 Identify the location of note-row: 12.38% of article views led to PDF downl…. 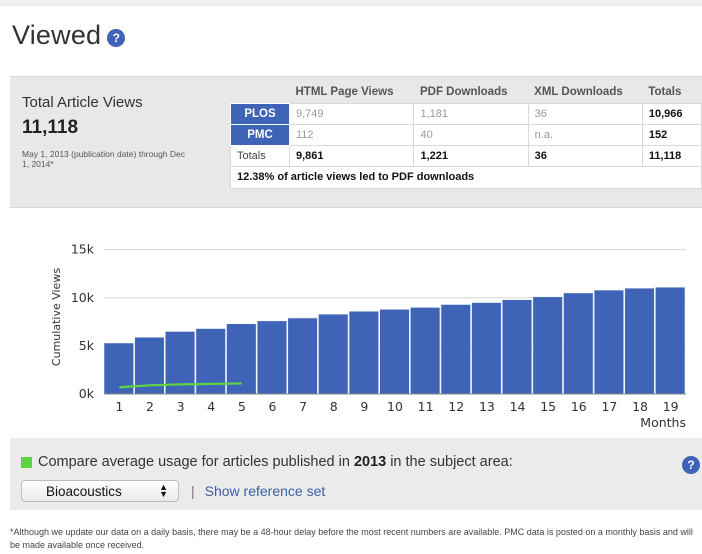
(466, 177).